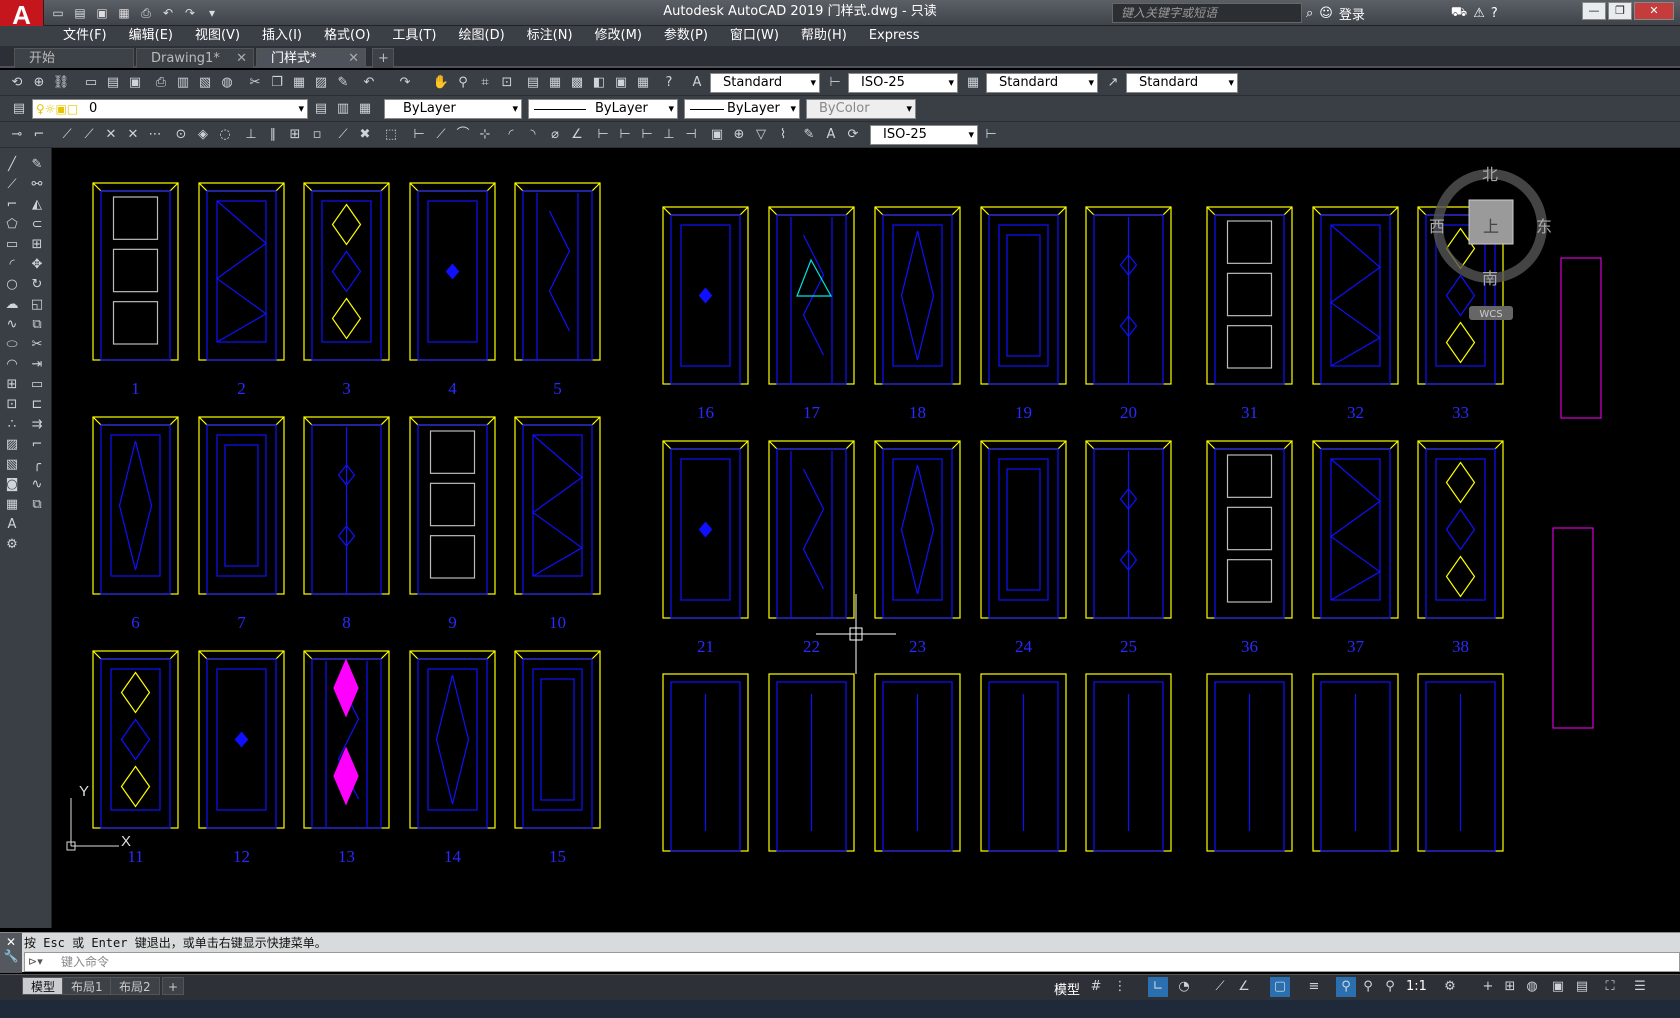 Image resolution: width=1680 pixels, height=1018 pixels. Describe the element at coordinates (12, 405) in the screenshot. I see `make-block-icon: ⊡` at that location.